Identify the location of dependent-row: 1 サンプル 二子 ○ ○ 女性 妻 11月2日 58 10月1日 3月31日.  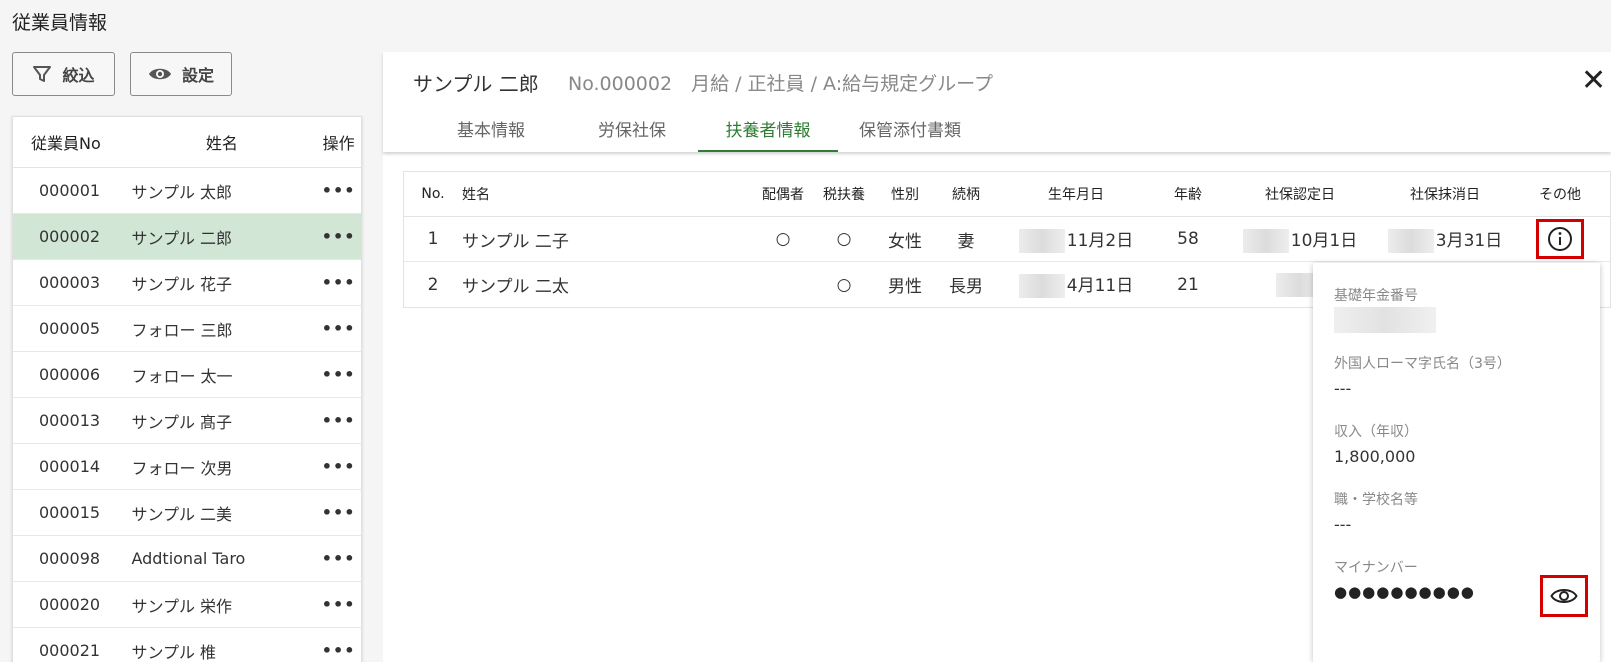
(1007, 239).